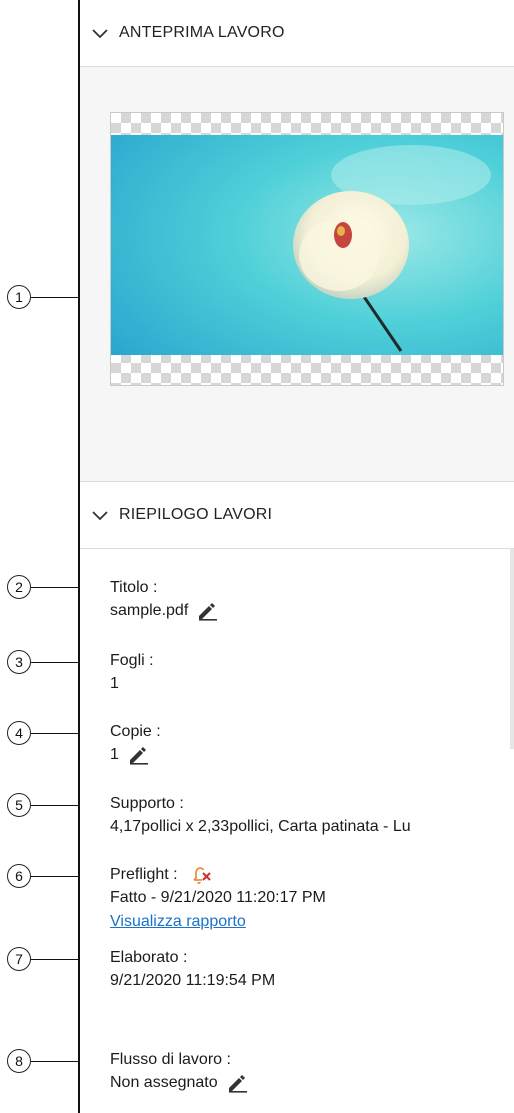  I want to click on title-label: Titolo :, so click(134, 587).